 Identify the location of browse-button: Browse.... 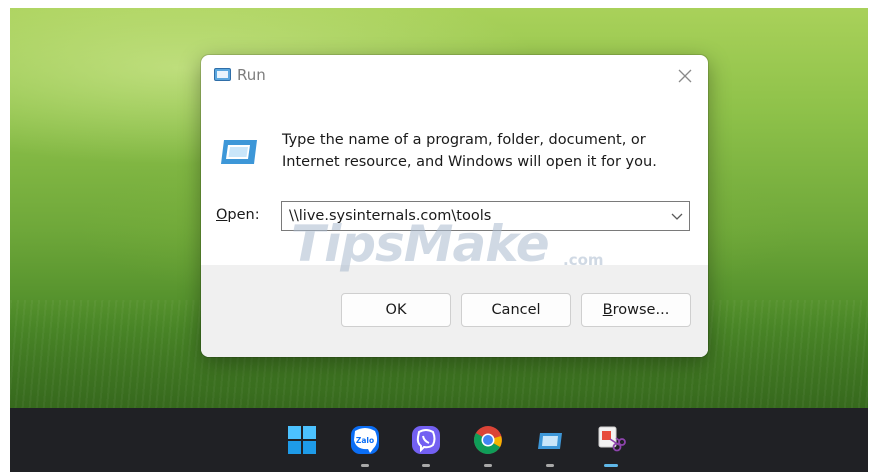
(636, 310).